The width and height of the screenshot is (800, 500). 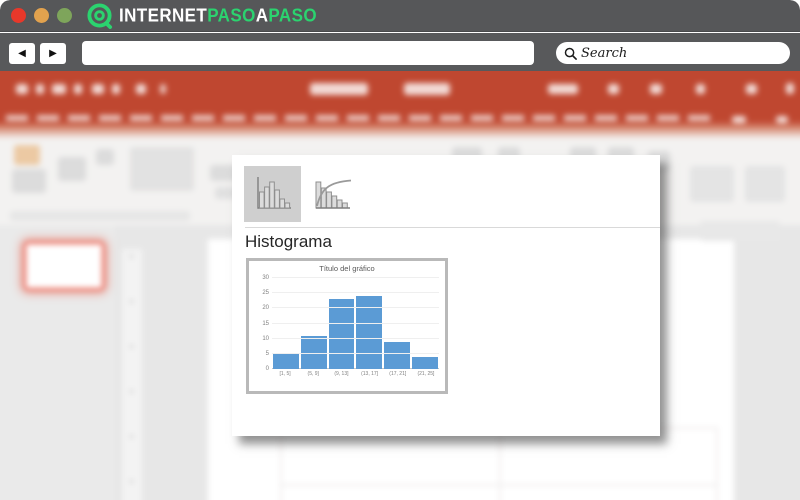 I want to click on minimize-button, so click(x=41, y=15).